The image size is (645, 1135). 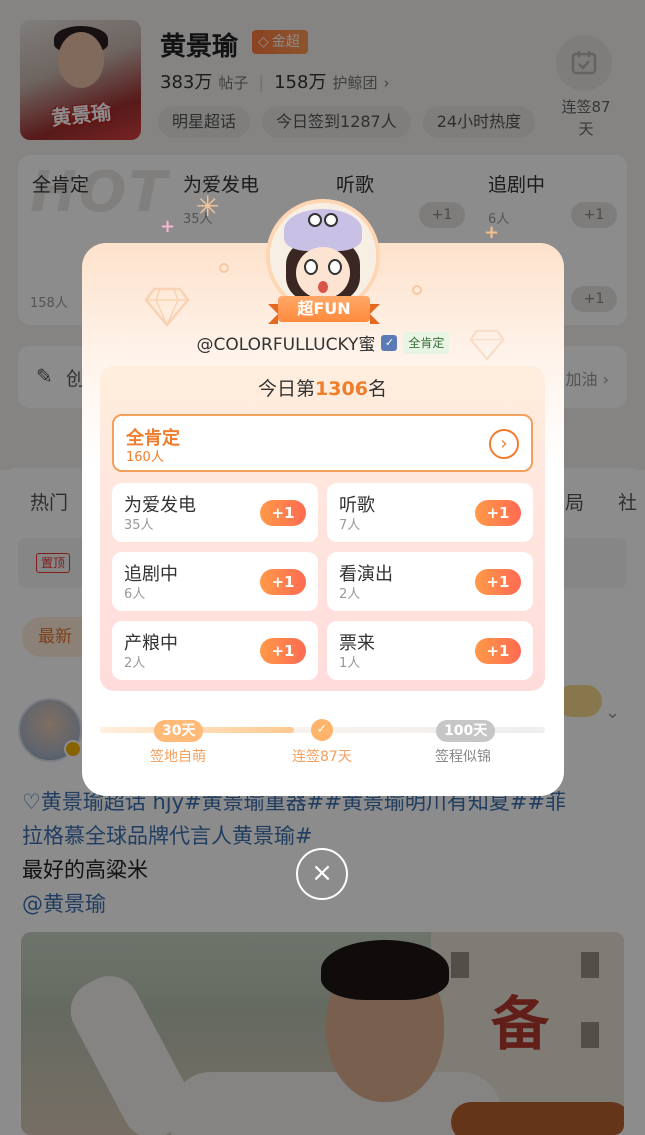 What do you see at coordinates (215, 512) in the screenshot?
I see `option-card: 为爱发电 35人 +1` at bounding box center [215, 512].